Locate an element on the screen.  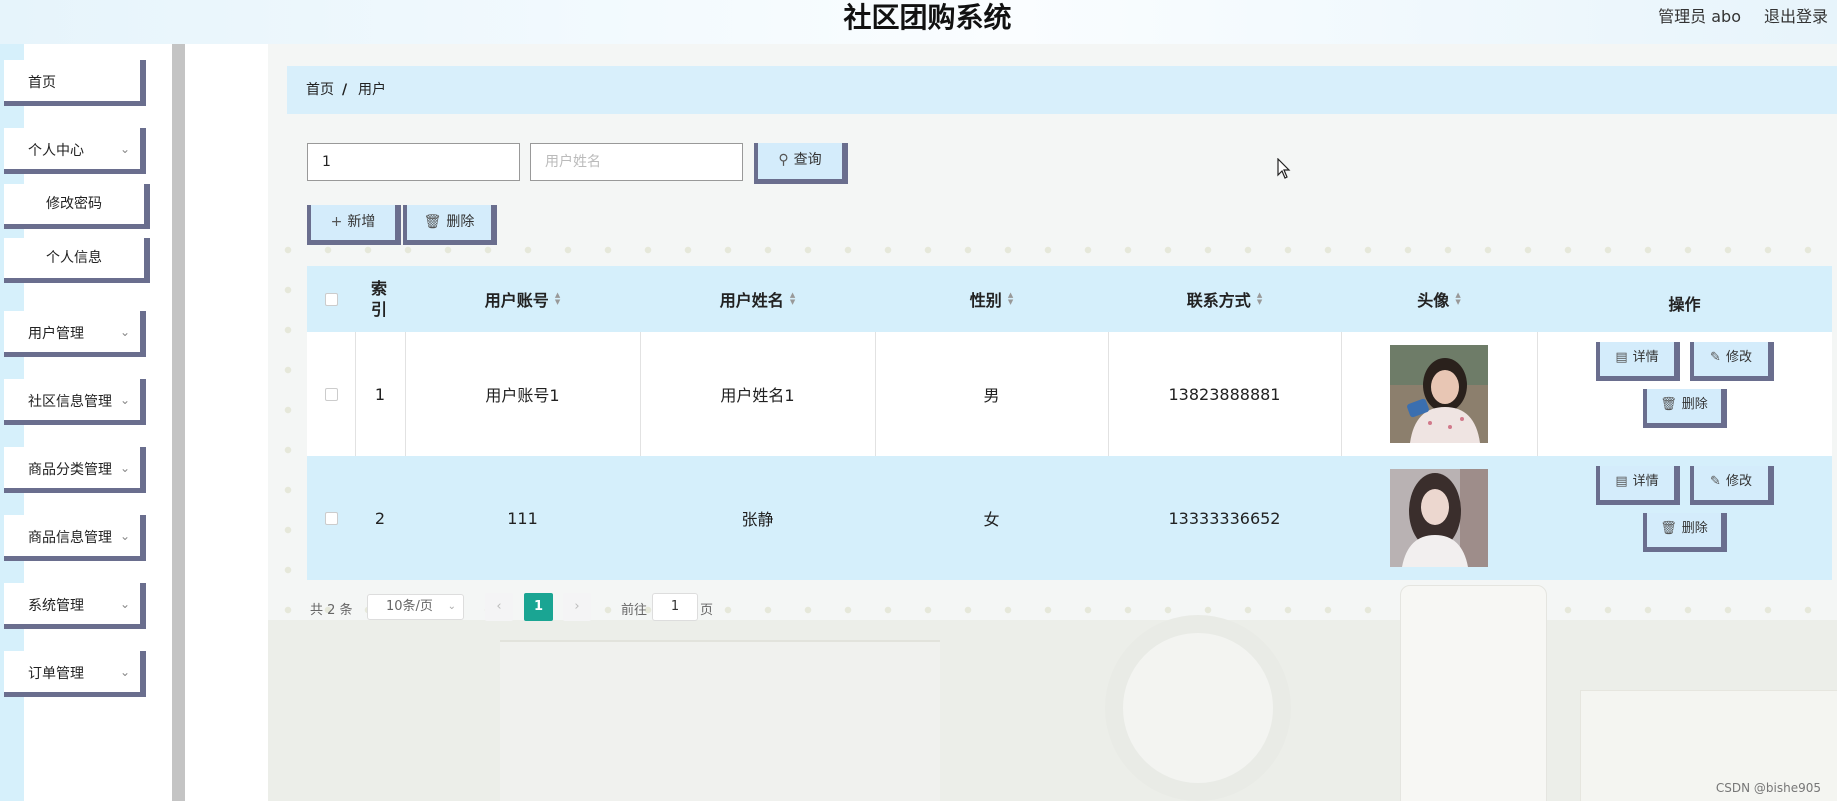
plus-icon: + is located at coordinates (336, 222).